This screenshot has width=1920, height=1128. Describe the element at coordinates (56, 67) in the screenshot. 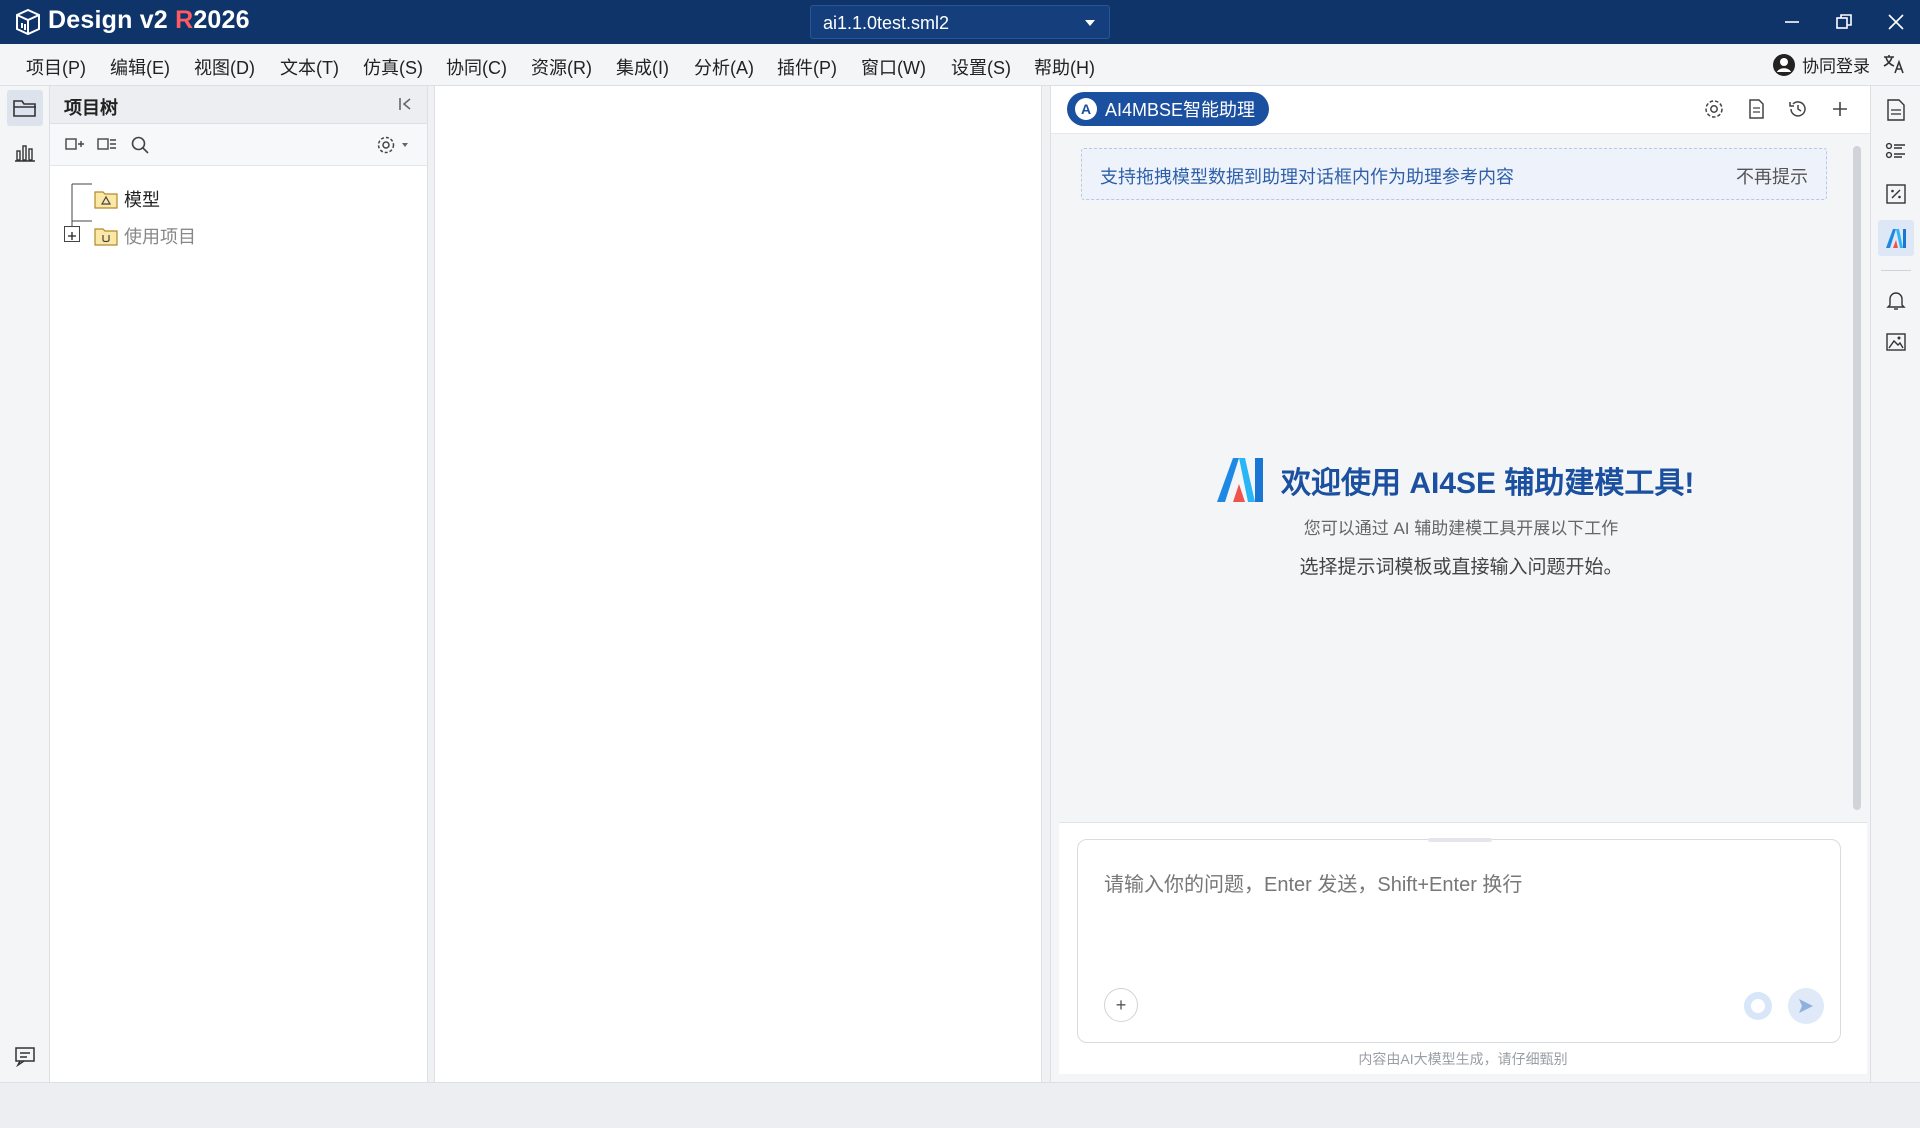

I see `menu-project: 项目(P)` at that location.